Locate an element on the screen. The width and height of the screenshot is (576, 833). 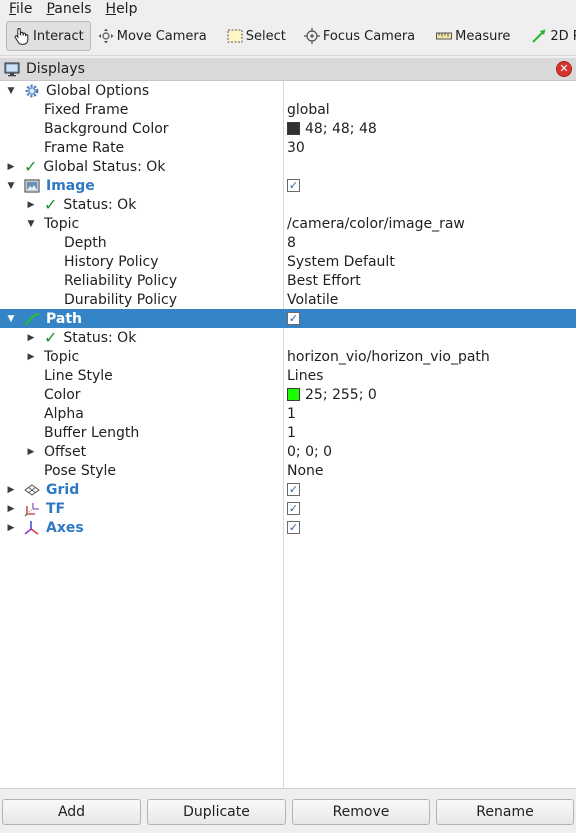
reliability-policy-label: Reliability Policy is located at coordinates (121, 280).